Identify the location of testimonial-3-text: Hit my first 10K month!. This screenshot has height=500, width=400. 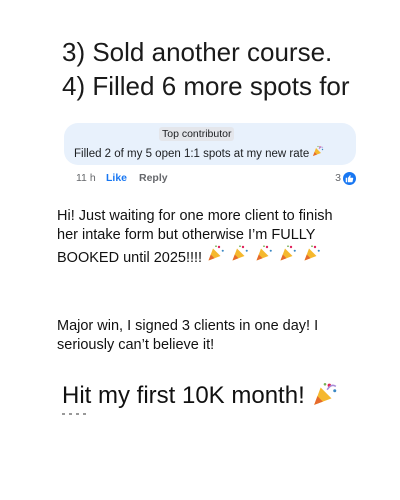
(183, 395).